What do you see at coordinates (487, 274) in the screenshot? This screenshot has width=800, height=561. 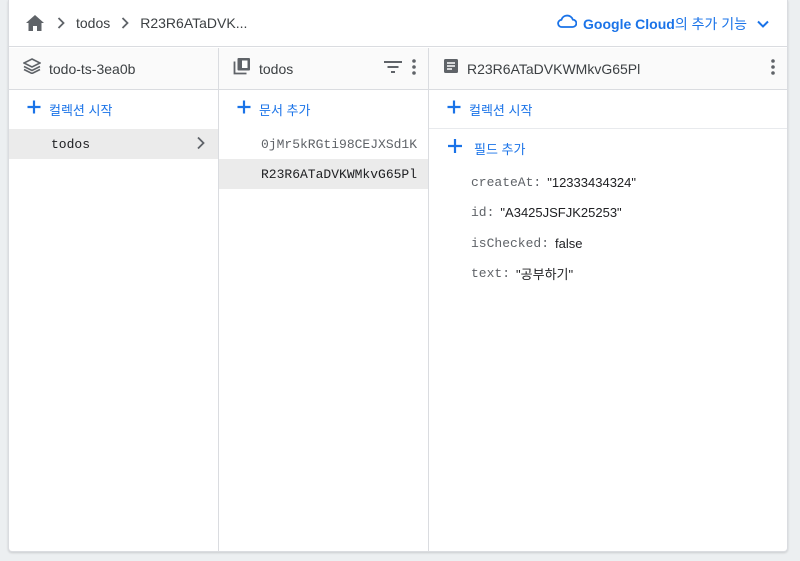 I see `field-key: text` at bounding box center [487, 274].